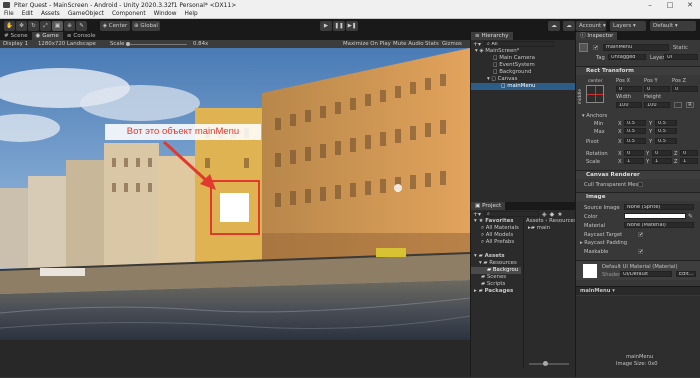 This screenshot has height=378, width=700. Describe the element at coordinates (681, 57) in the screenshot. I see `layer-dropdown: UI` at that location.